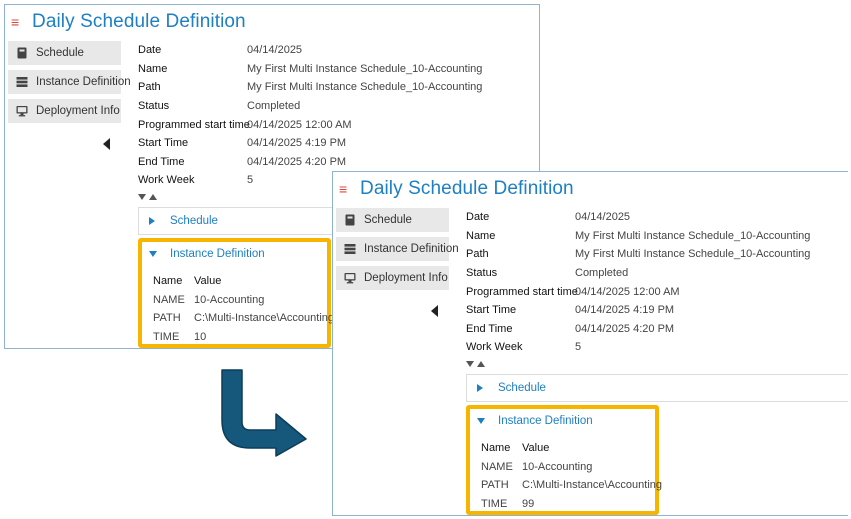 The height and width of the screenshot is (519, 851). Describe the element at coordinates (200, 336) in the screenshot. I see `param-value: 10` at that location.